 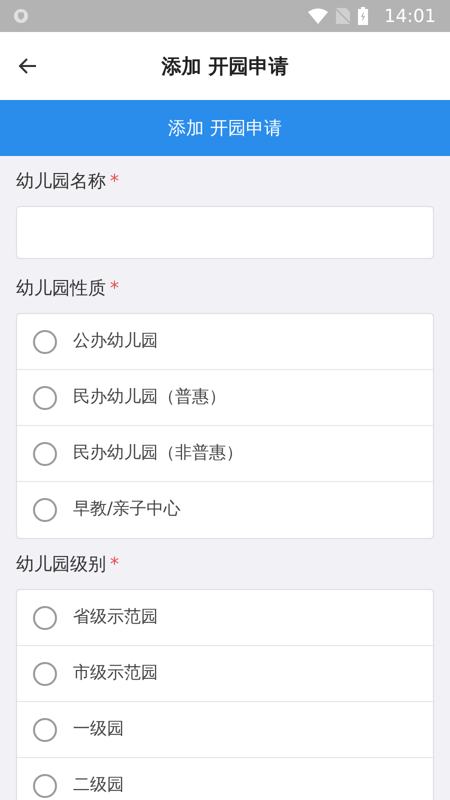 What do you see at coordinates (225, 618) in the screenshot?
I see `radio-option: 省级示范园` at bounding box center [225, 618].